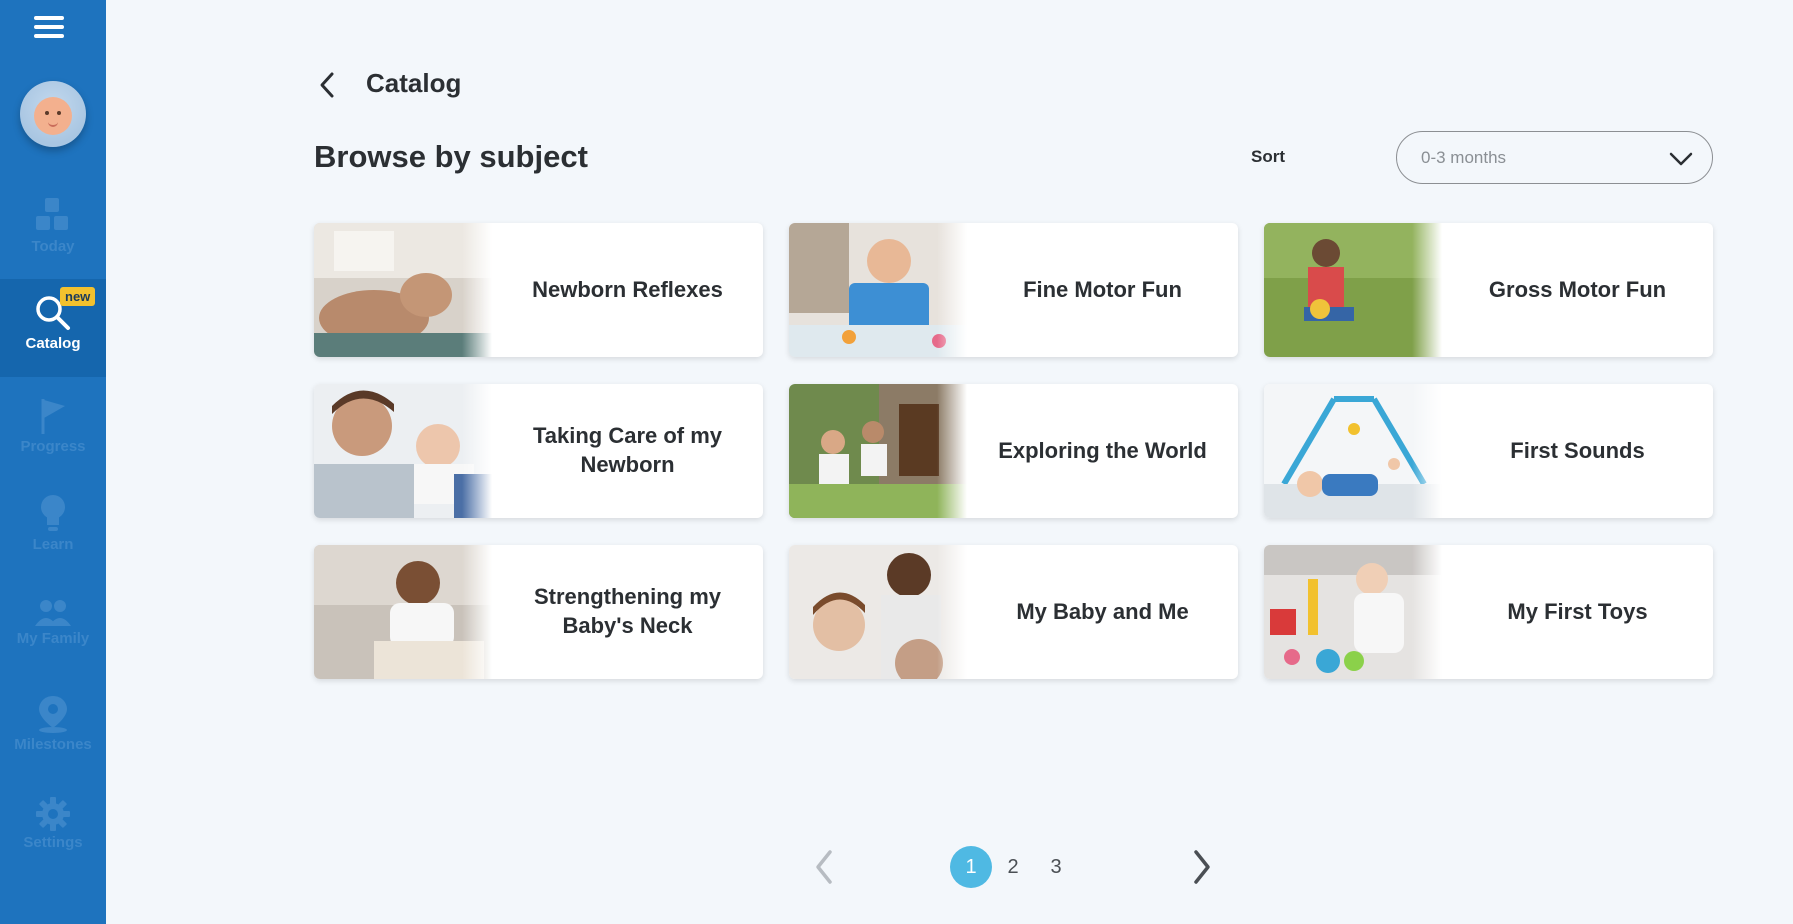 This screenshot has height=924, width=1793. Describe the element at coordinates (627, 611) in the screenshot. I see `card-title: Strengthening my Baby's Neck` at that location.